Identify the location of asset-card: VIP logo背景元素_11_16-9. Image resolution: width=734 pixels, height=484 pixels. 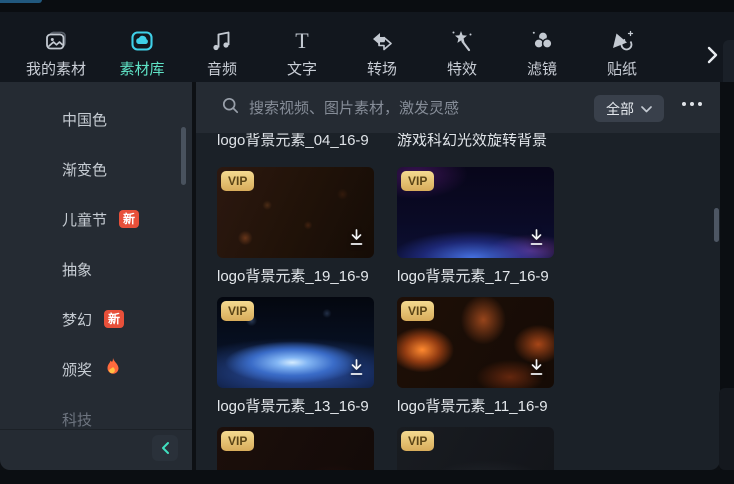
(475, 356).